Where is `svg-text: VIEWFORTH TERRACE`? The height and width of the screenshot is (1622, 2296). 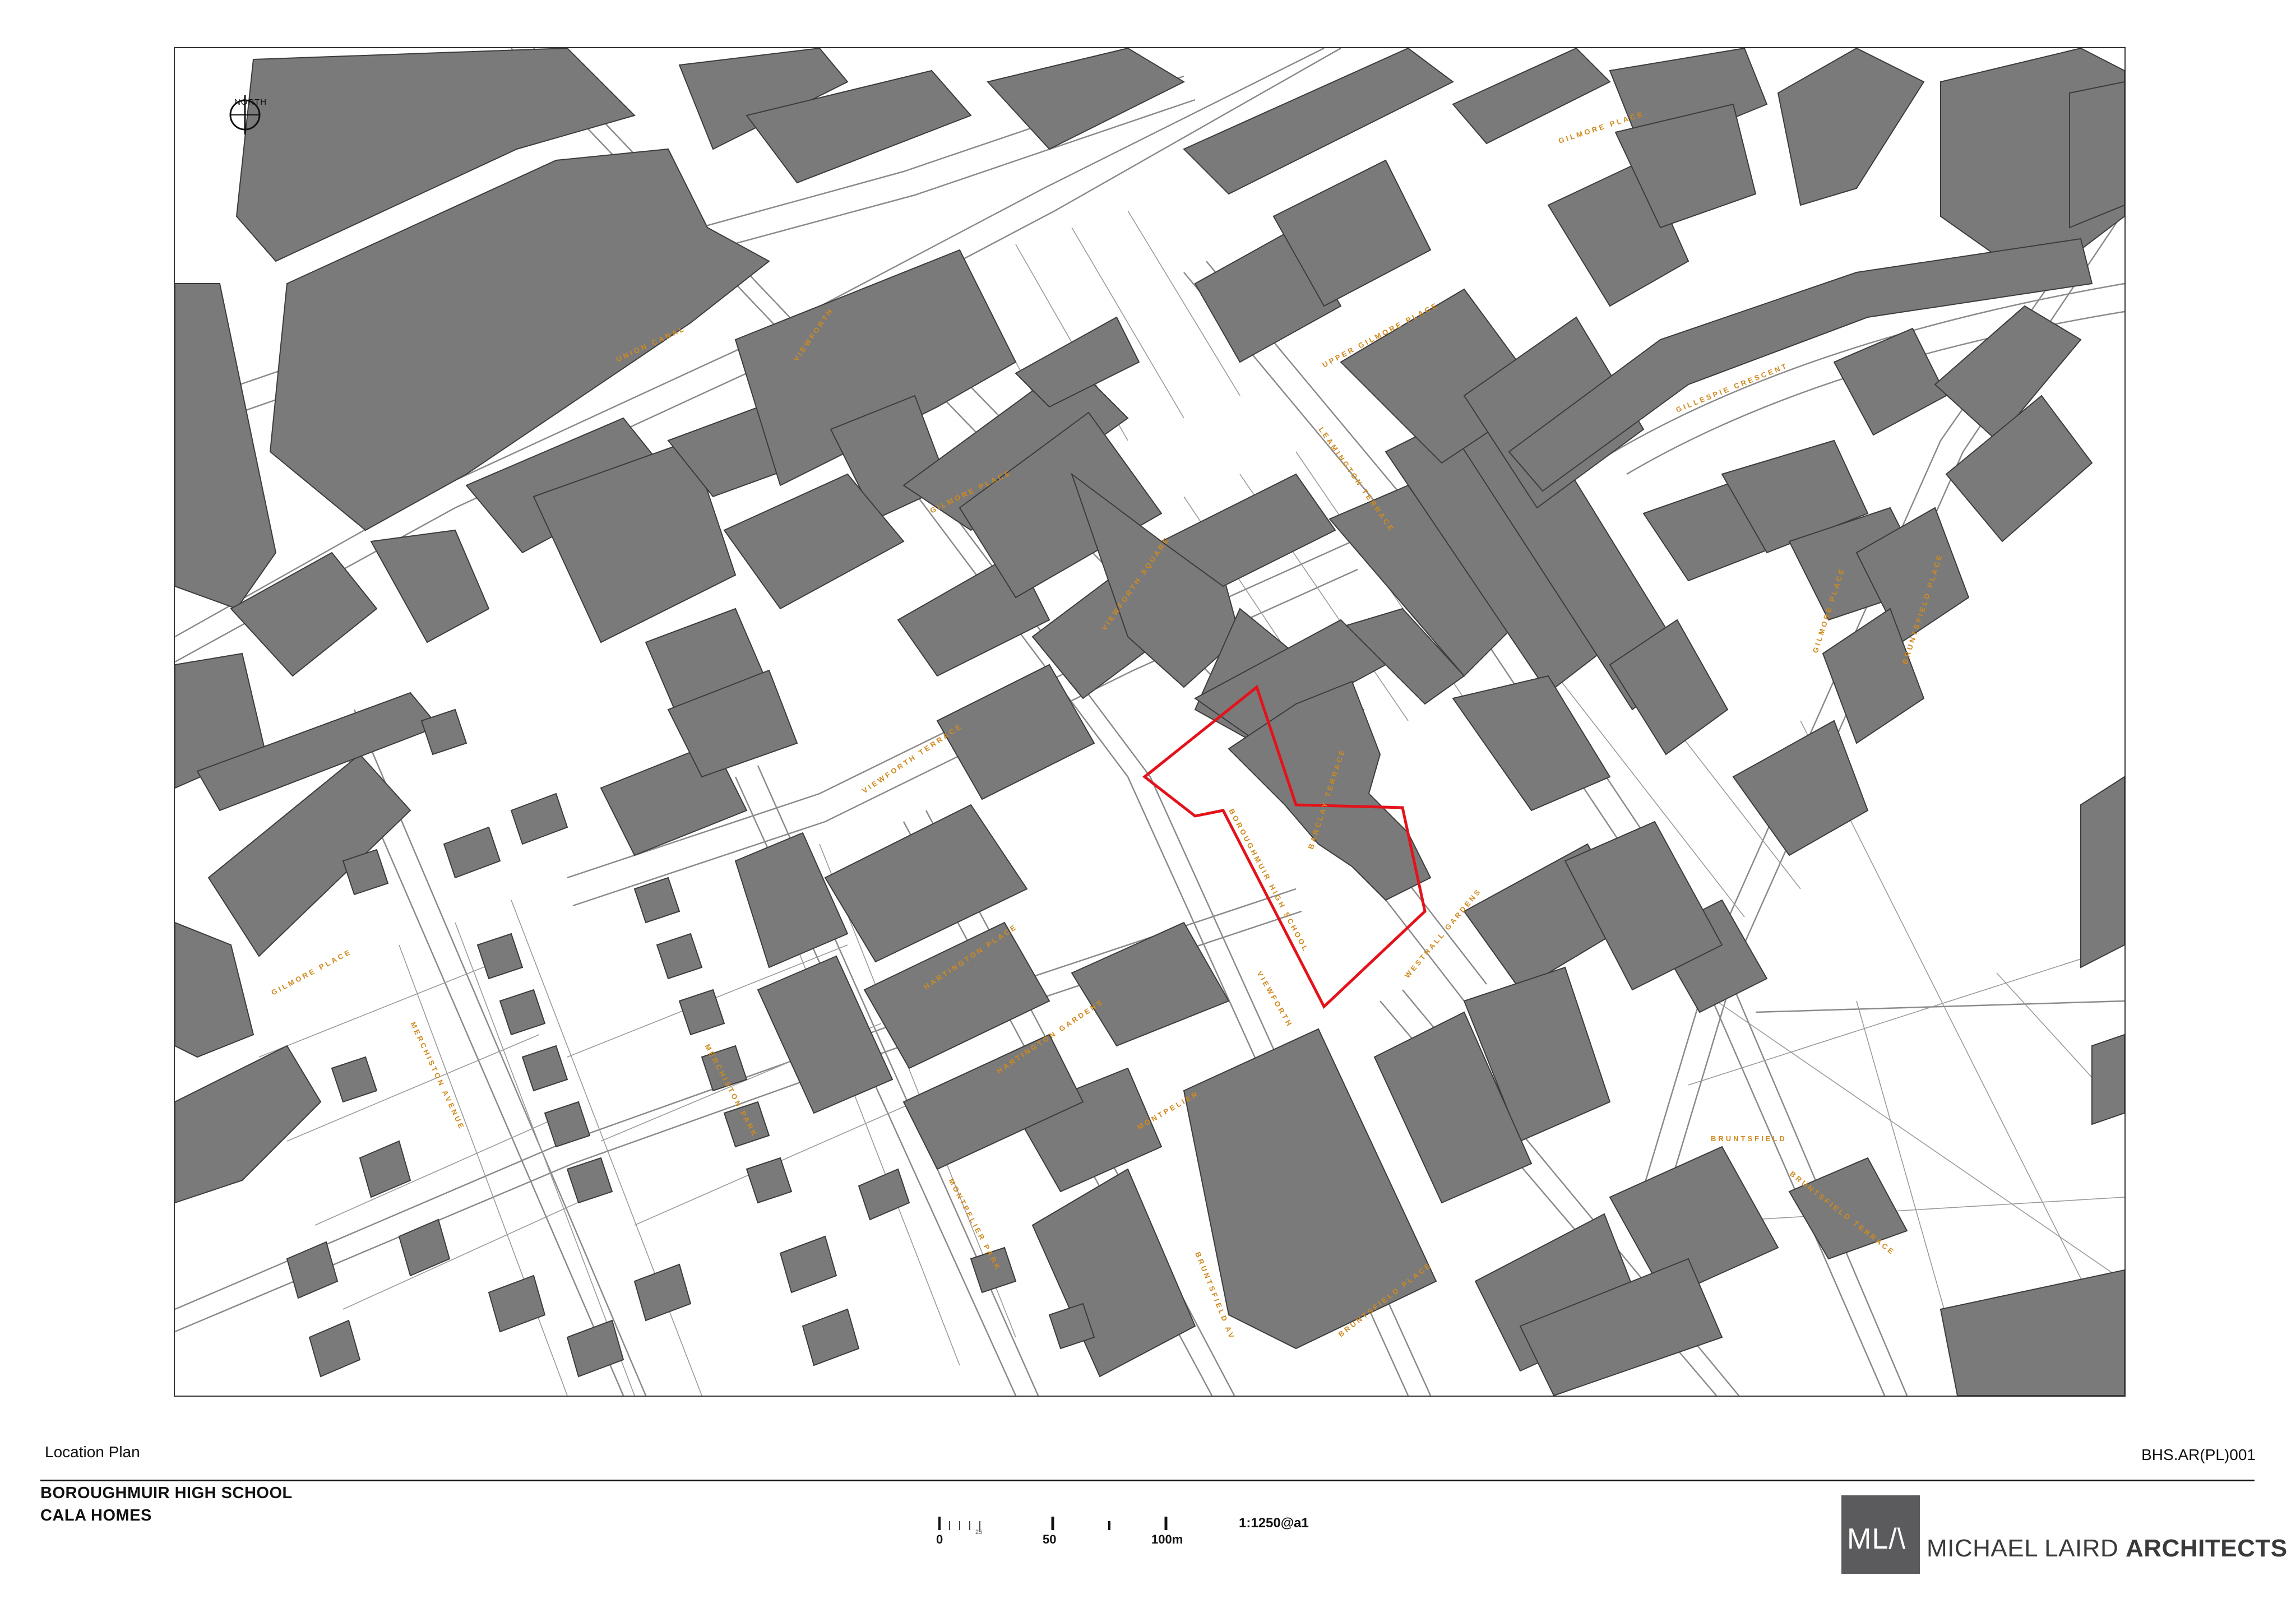 svg-text: VIEWFORTH TERRACE is located at coordinates (912, 758).